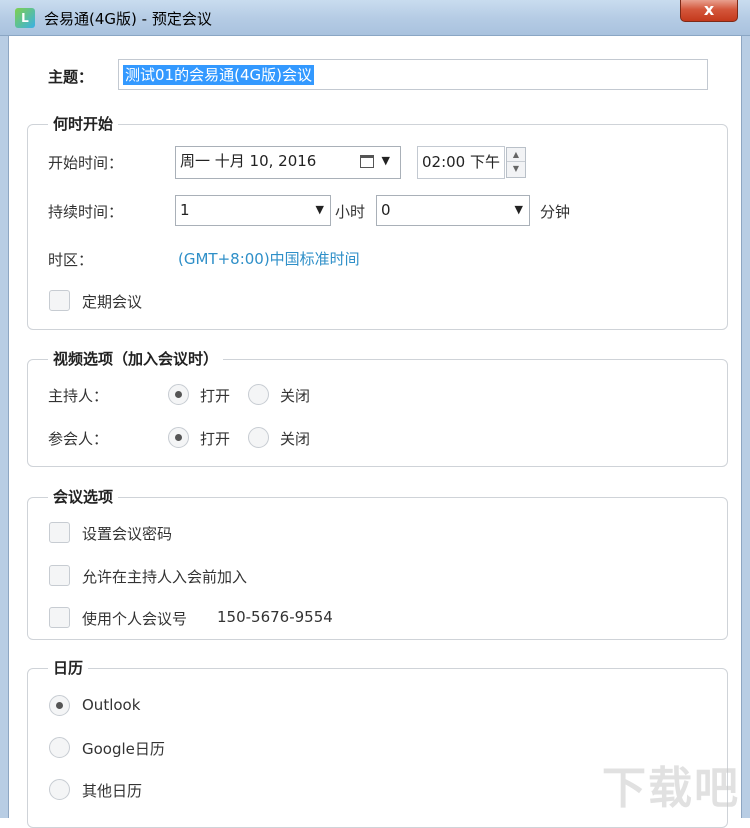  What do you see at coordinates (671, 788) in the screenshot?
I see `watermark-logo: 下载吧` at bounding box center [671, 788].